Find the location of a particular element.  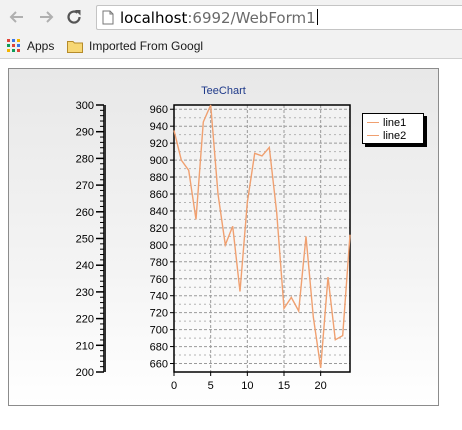

browser-toolbar: localhost:6992/WebForm1 is located at coordinates (231, 17).